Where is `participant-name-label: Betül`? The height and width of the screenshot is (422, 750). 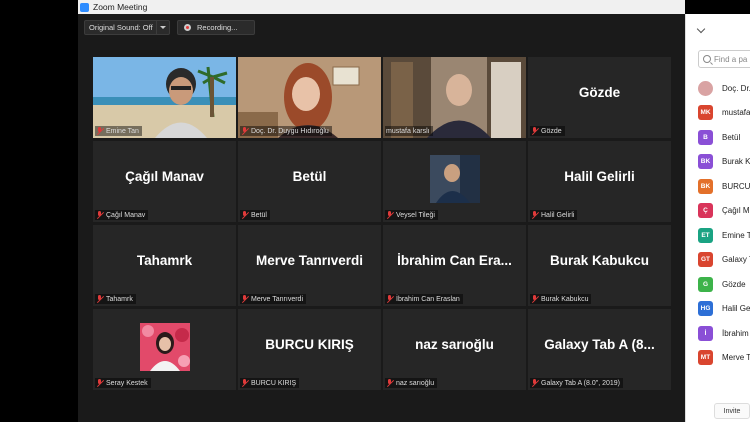
participant-name-label: Betül is located at coordinates (255, 215).